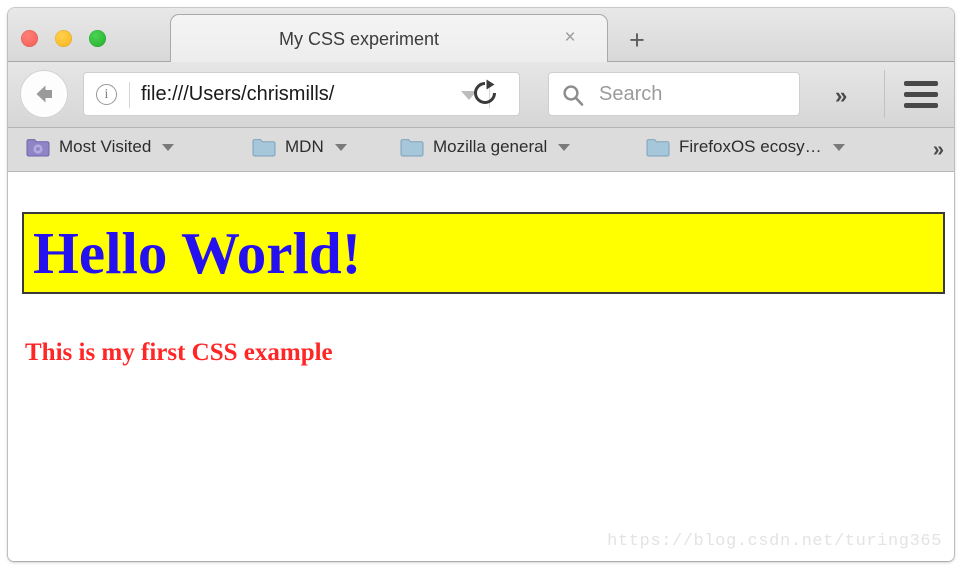 This screenshot has width=962, height=569. Describe the element at coordinates (295, 94) in the screenshot. I see `url-input: file:///Users/chrismills/` at that location.